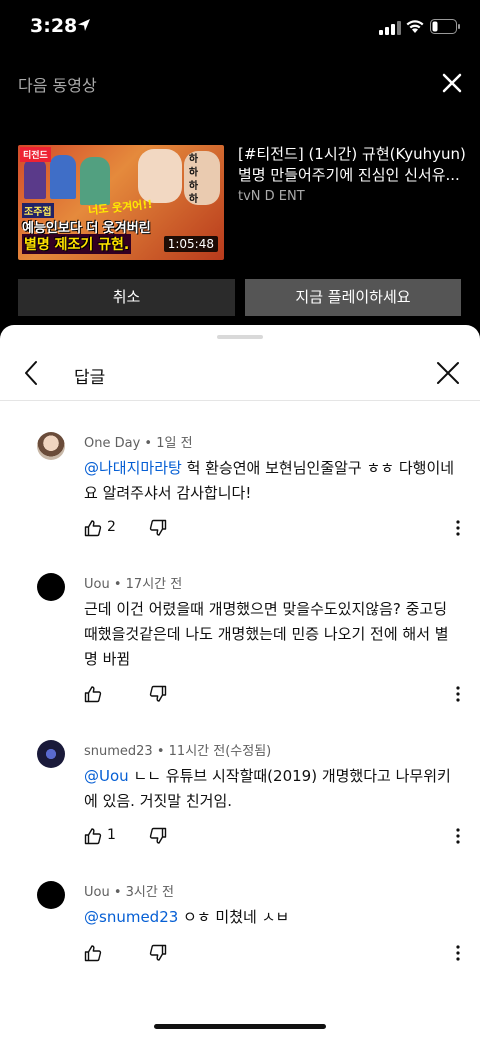  I want to click on sheet-drag-handle, so click(240, 337).